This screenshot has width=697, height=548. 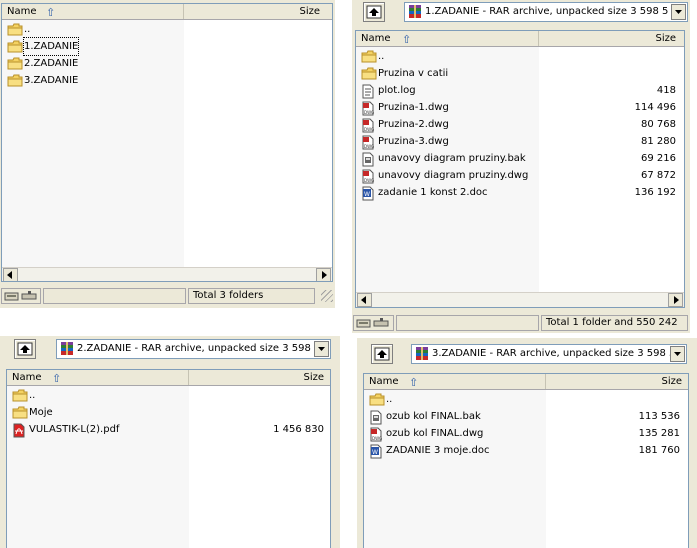 I want to click on resize-grip-icon, so click(x=327, y=296).